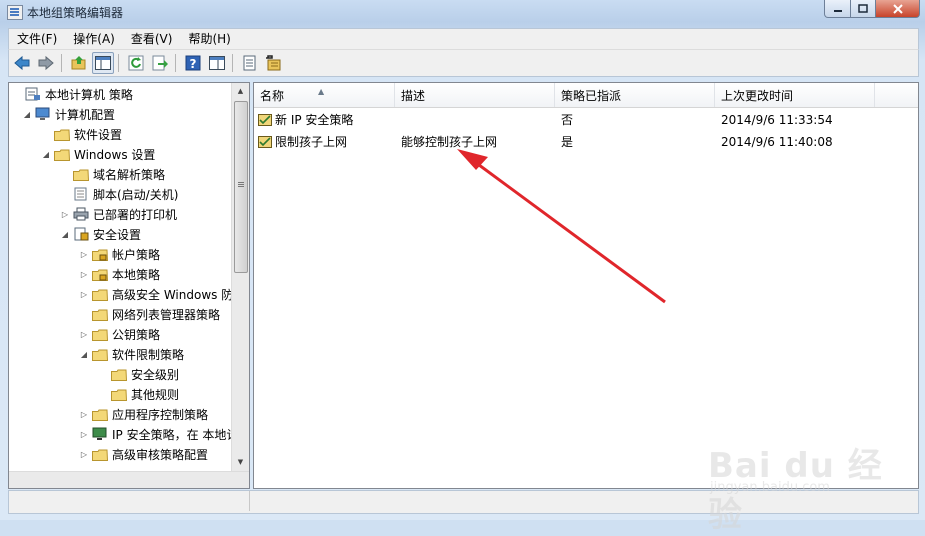 The height and width of the screenshot is (536, 925). Describe the element at coordinates (160, 415) in the screenshot. I see `tree-item-label: 应用程序控制策略` at that location.